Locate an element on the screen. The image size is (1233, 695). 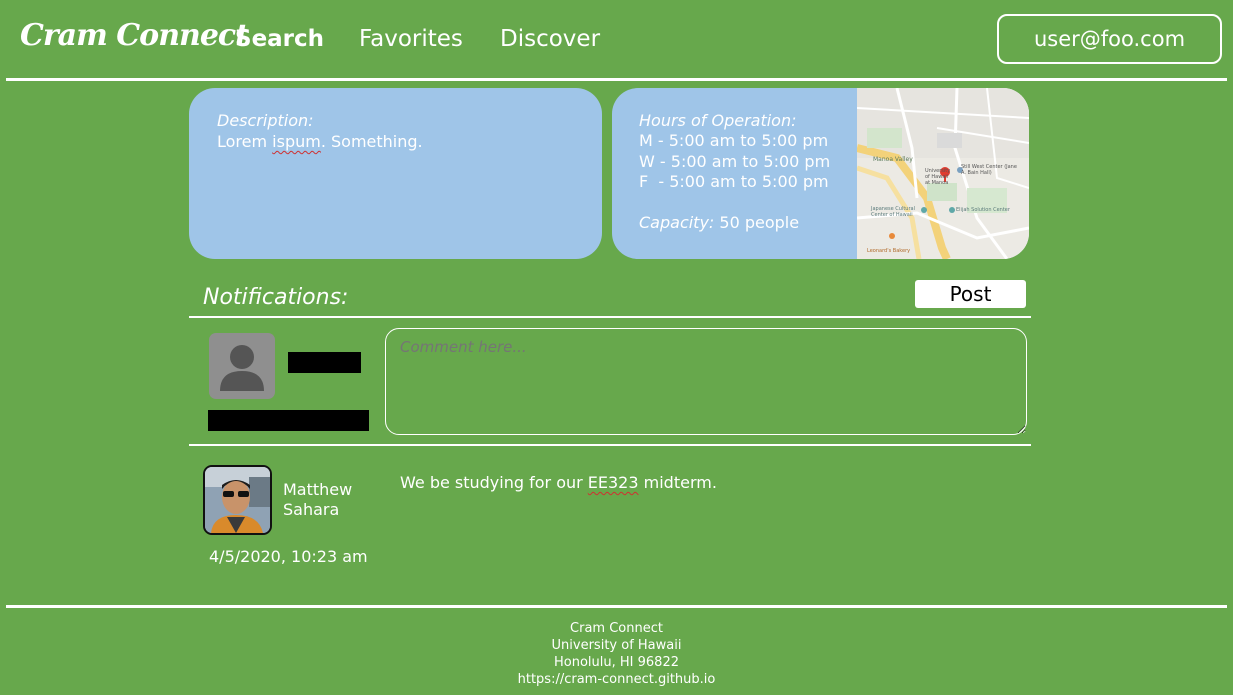
hours-line-wednesday: W - 5:00 am to 5:00 pm is located at coordinates (735, 161).